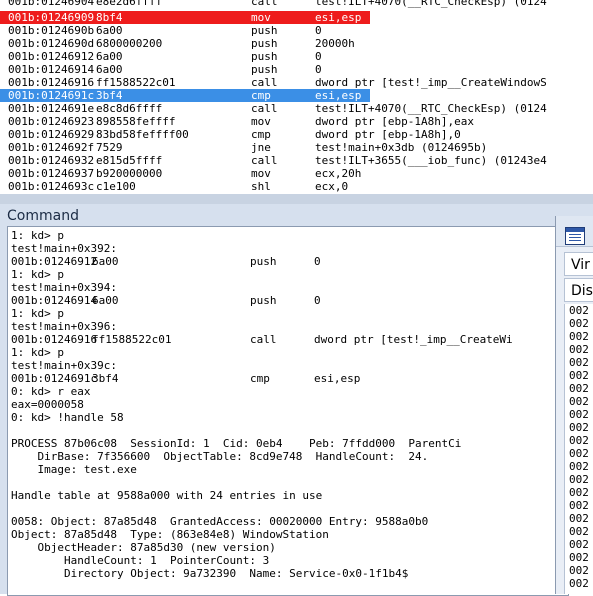 Image resolution: width=593 pixels, height=596 pixels. What do you see at coordinates (394, 121) in the screenshot?
I see `disasm-operands: dword ptr [ebp-1A8h],eax` at bounding box center [394, 121].